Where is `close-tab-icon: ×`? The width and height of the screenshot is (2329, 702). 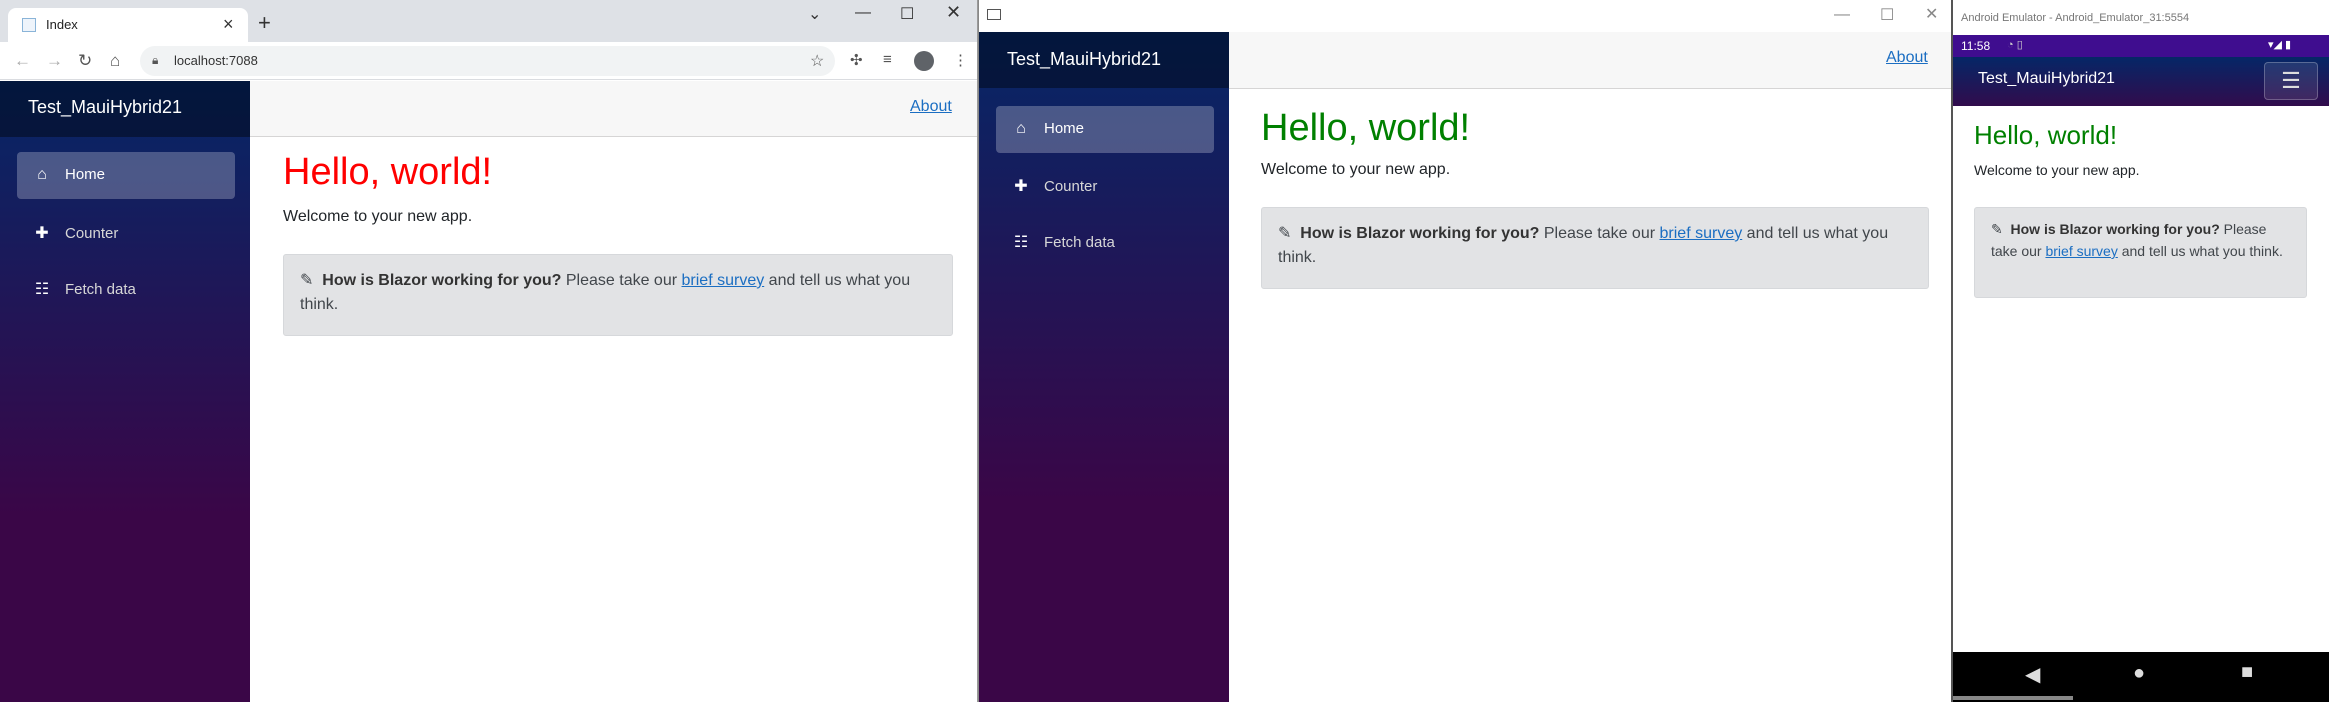 close-tab-icon: × is located at coordinates (228, 24).